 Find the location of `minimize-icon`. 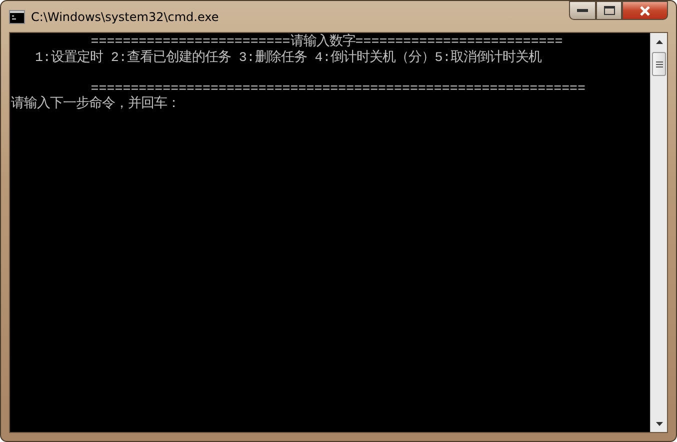

minimize-icon is located at coordinates (582, 10).